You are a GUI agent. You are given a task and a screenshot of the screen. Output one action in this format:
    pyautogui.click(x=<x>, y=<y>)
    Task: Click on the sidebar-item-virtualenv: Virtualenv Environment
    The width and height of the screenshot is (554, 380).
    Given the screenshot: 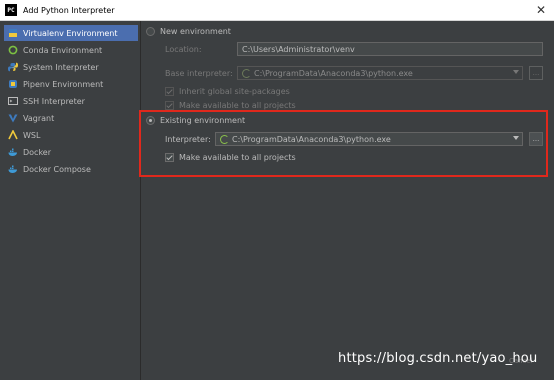 What is the action you would take?
    pyautogui.click(x=71, y=33)
    